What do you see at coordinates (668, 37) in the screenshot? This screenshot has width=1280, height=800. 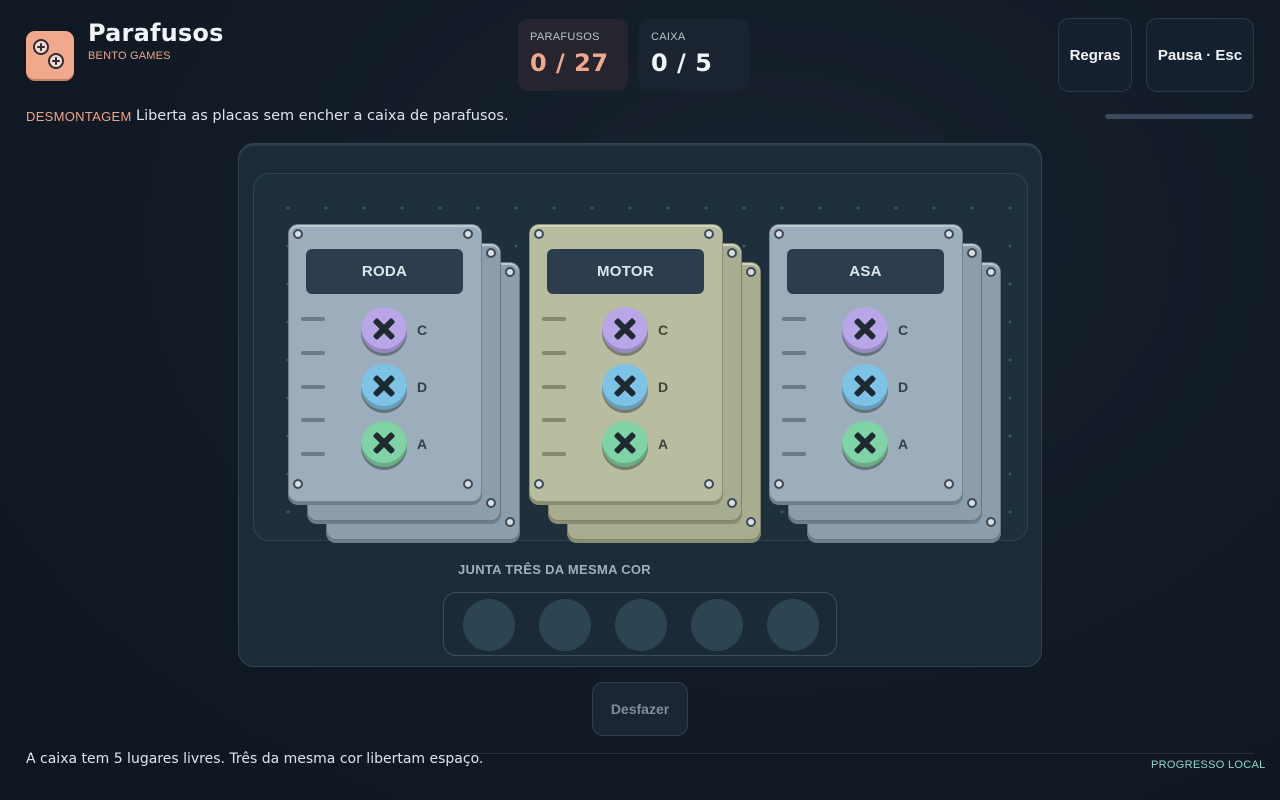 I see `box-stat-label: CAIXA` at bounding box center [668, 37].